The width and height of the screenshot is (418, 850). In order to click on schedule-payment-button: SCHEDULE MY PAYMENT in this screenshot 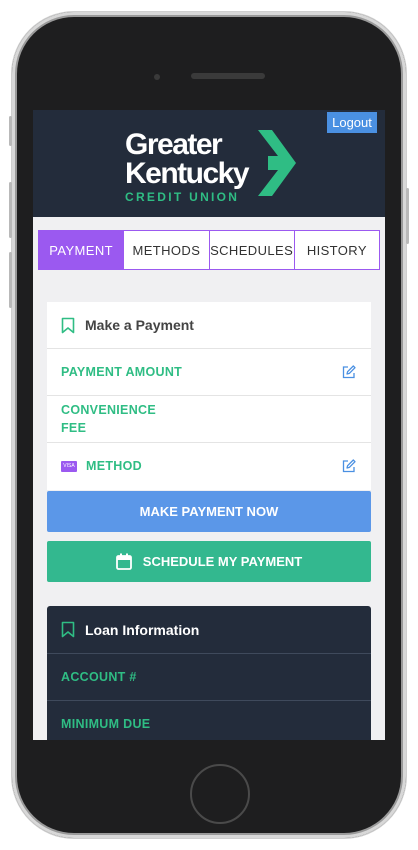, I will do `click(209, 561)`.